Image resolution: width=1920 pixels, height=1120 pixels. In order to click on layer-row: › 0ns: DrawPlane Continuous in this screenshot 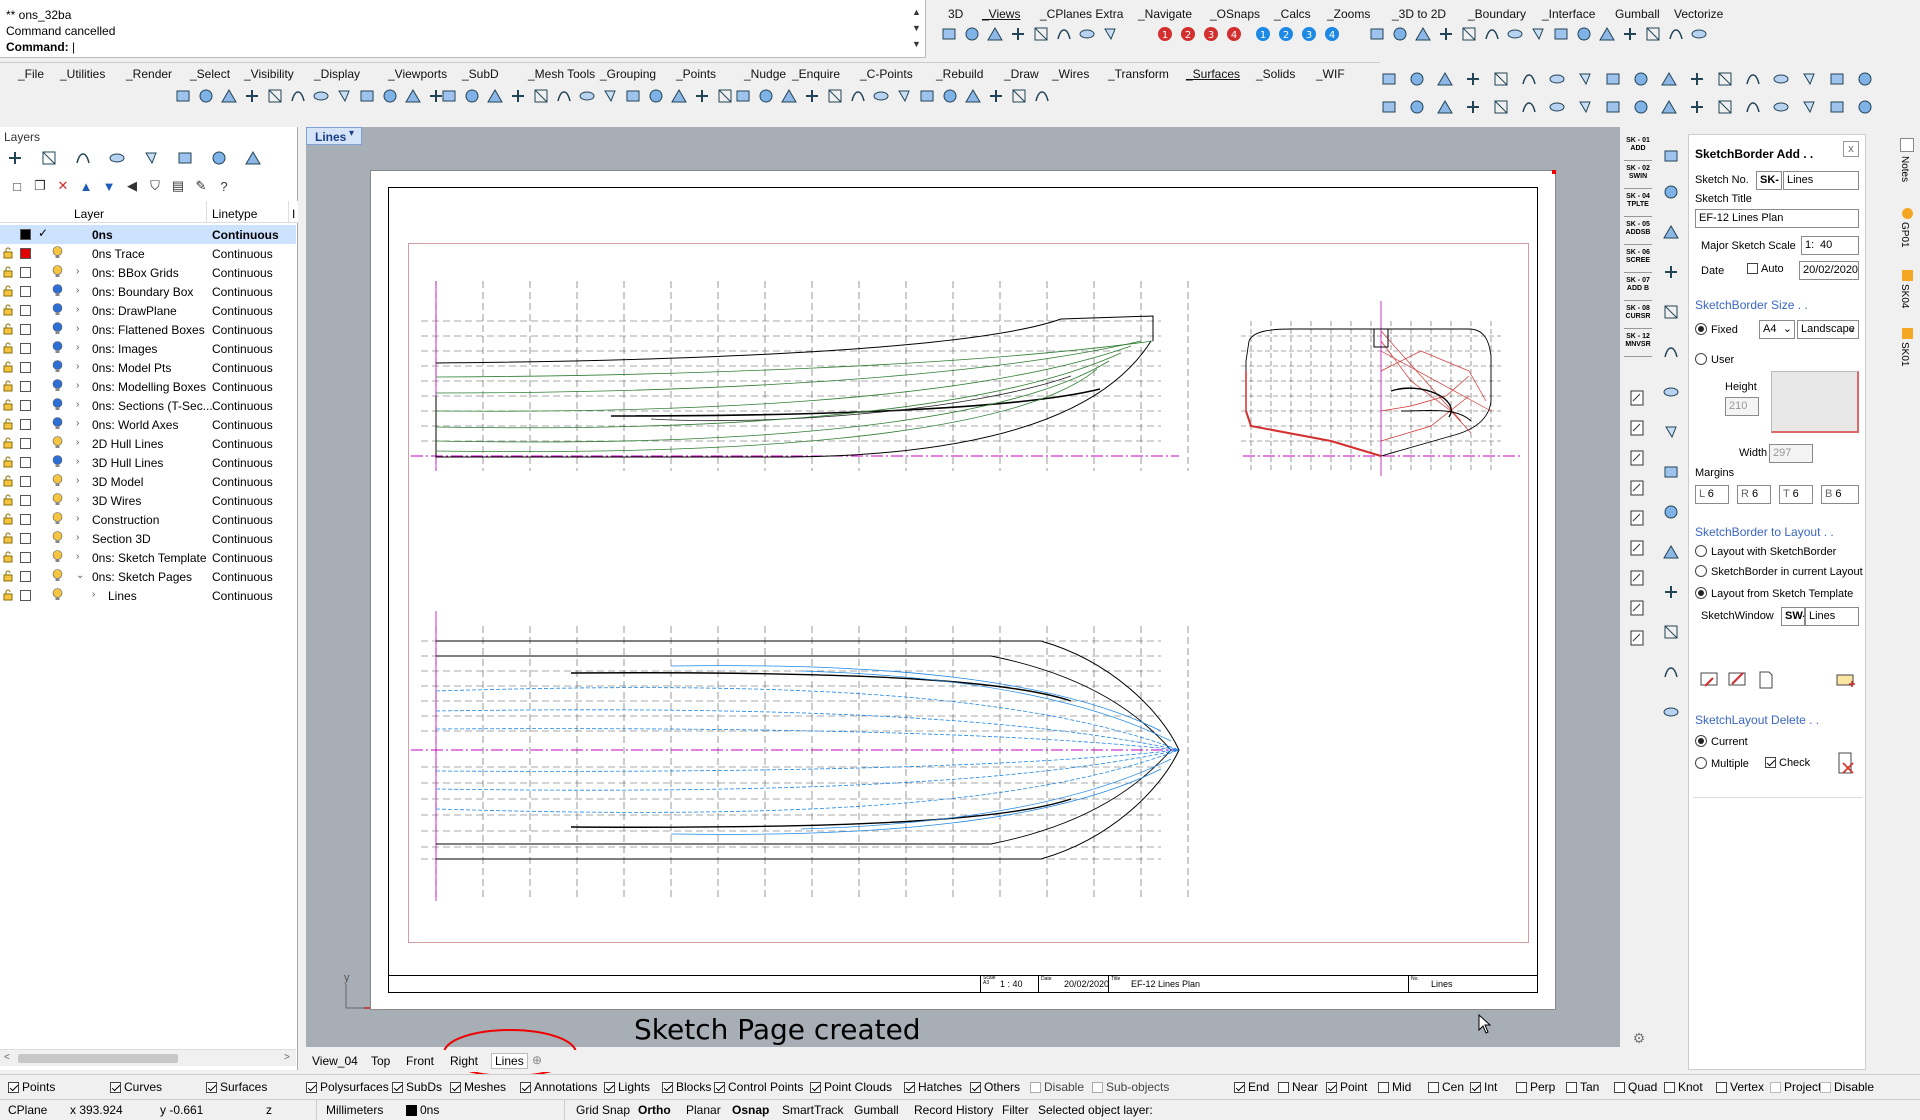, I will do `click(148, 310)`.